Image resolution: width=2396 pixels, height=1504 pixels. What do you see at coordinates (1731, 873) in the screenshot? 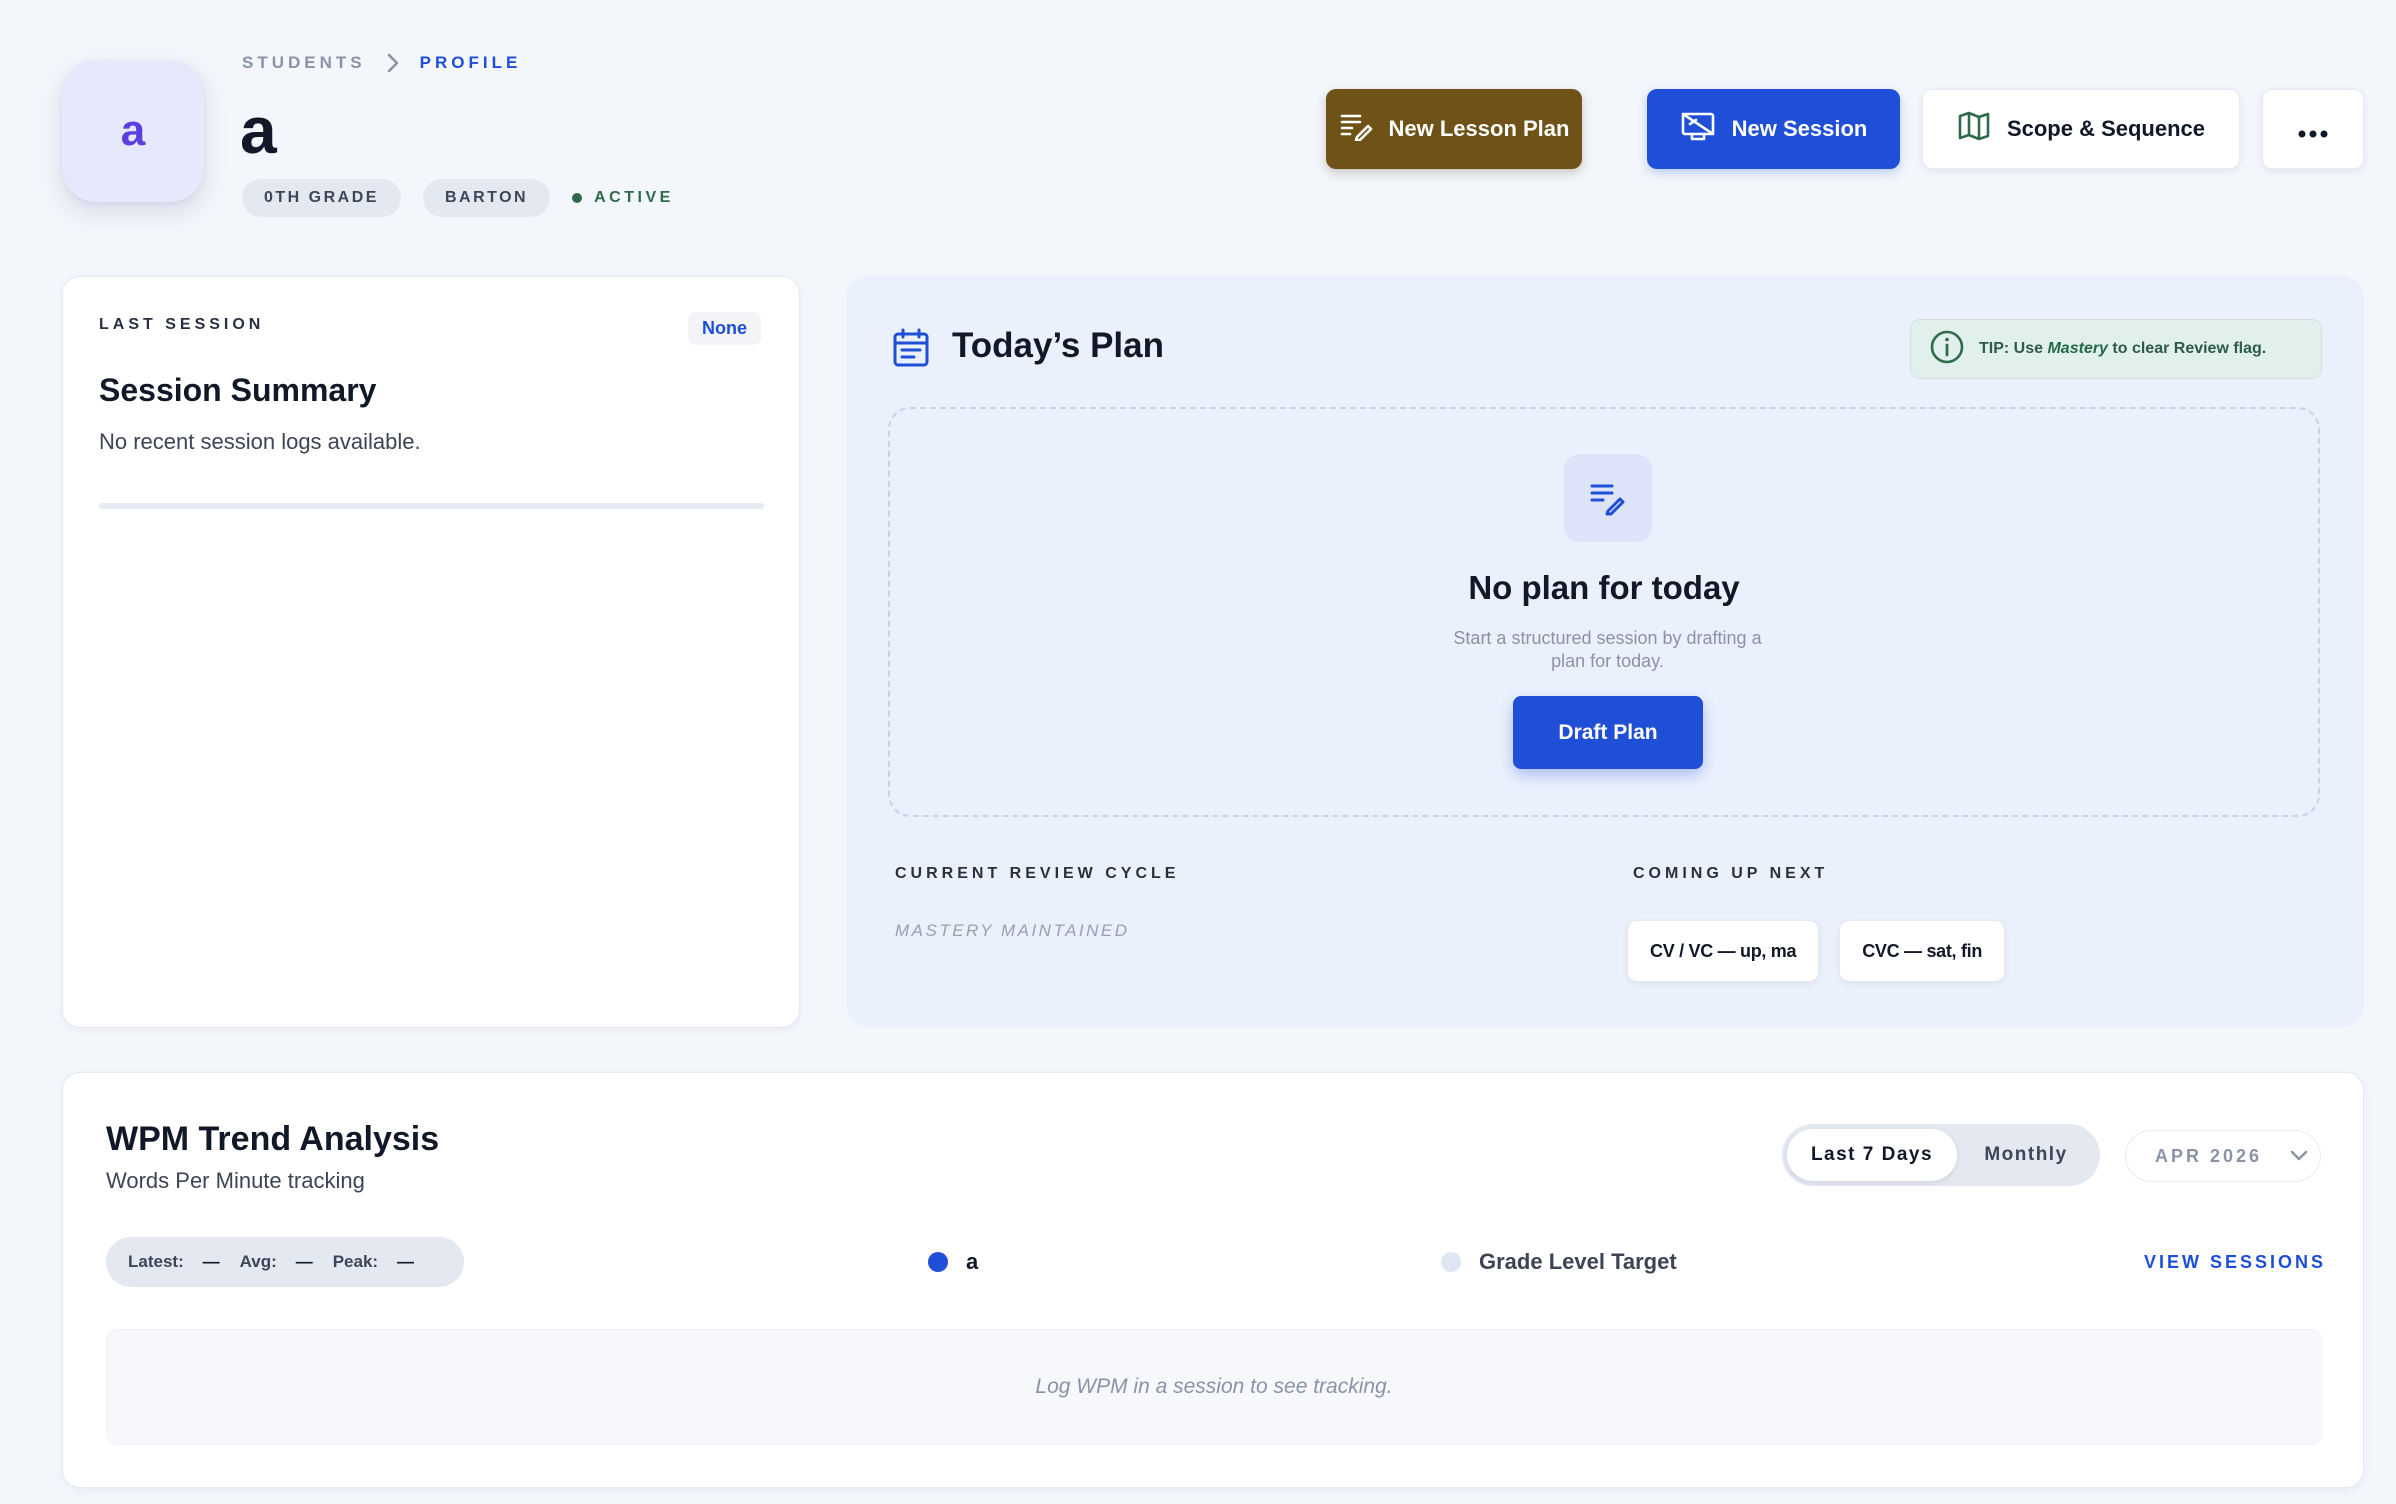
I see `coming-up-label: COMING UP NEXT` at bounding box center [1731, 873].